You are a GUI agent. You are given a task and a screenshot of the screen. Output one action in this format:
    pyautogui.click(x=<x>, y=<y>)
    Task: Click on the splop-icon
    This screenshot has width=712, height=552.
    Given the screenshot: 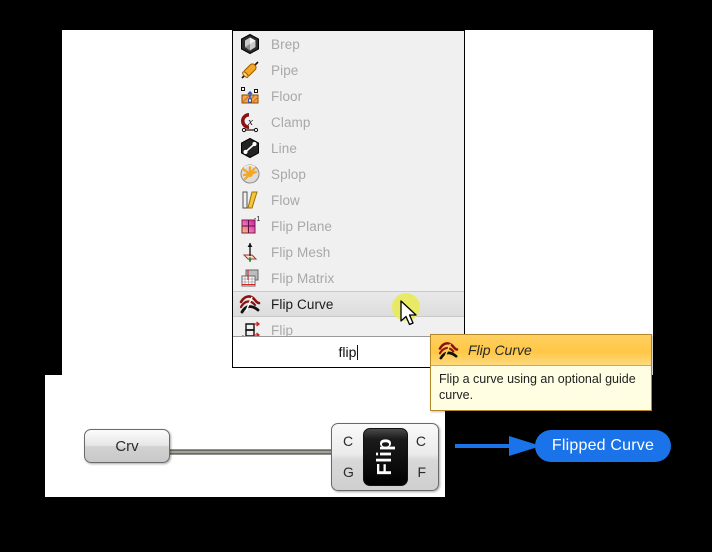 What is the action you would take?
    pyautogui.click(x=250, y=174)
    